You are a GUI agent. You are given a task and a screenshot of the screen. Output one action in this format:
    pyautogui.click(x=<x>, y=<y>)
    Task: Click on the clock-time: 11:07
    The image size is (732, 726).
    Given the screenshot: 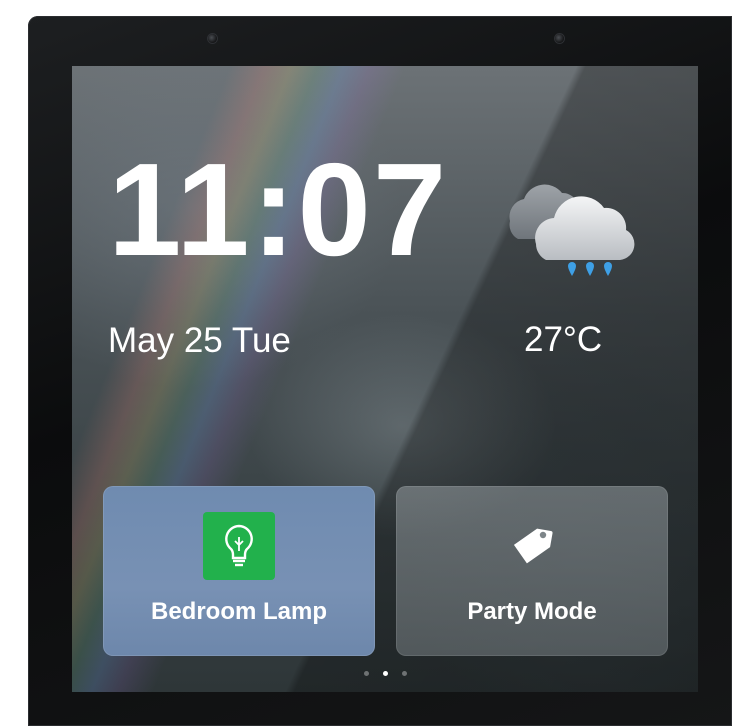 What is the action you would take?
    pyautogui.click(x=278, y=209)
    